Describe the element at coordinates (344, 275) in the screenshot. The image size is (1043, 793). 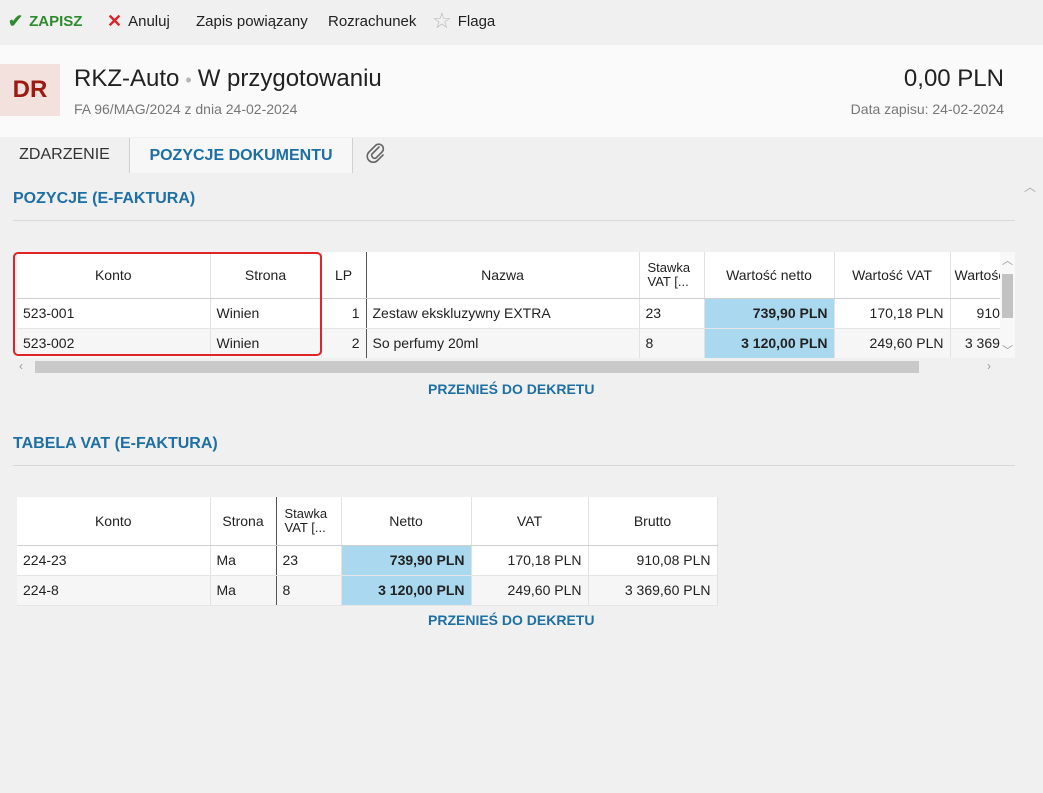
I see `column-header-lp: LP` at that location.